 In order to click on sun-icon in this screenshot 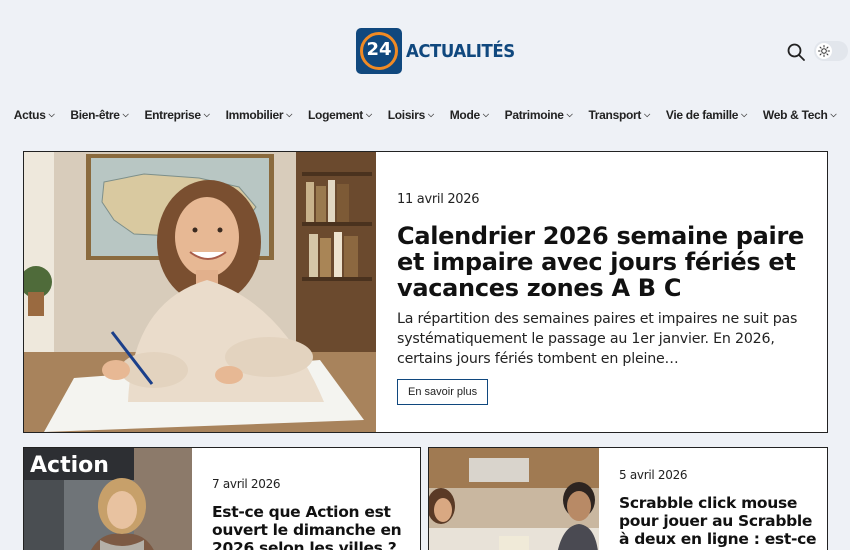, I will do `click(824, 51)`.